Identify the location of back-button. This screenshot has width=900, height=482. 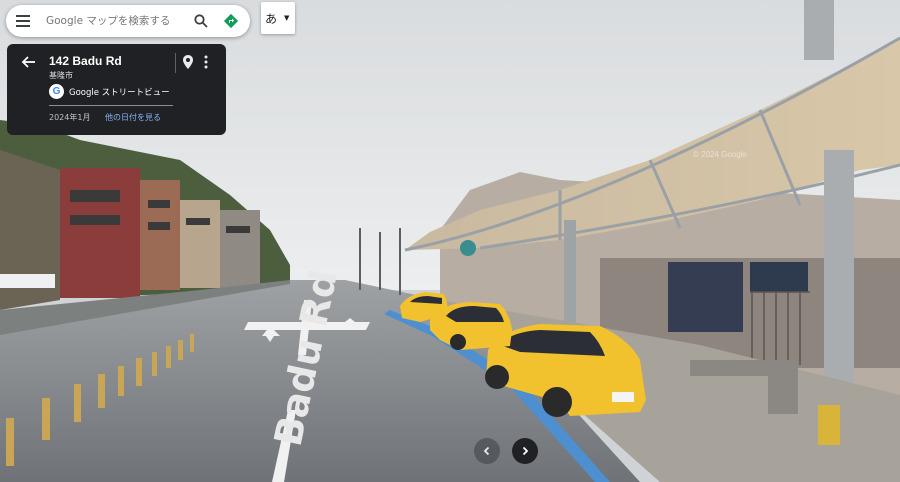
(29, 62).